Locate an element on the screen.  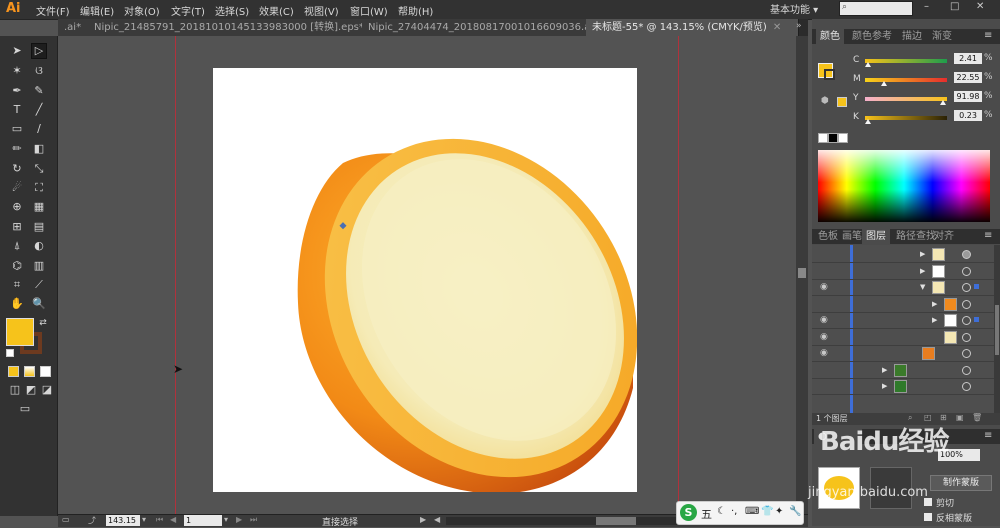
rectangle-tool-icon: ▭ is located at coordinates (17, 129).